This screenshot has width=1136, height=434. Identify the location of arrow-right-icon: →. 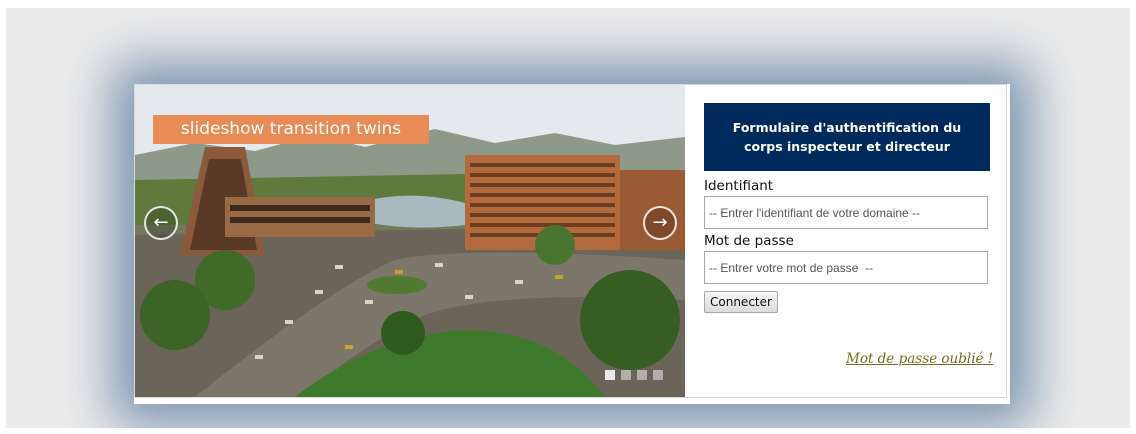
(660, 223).